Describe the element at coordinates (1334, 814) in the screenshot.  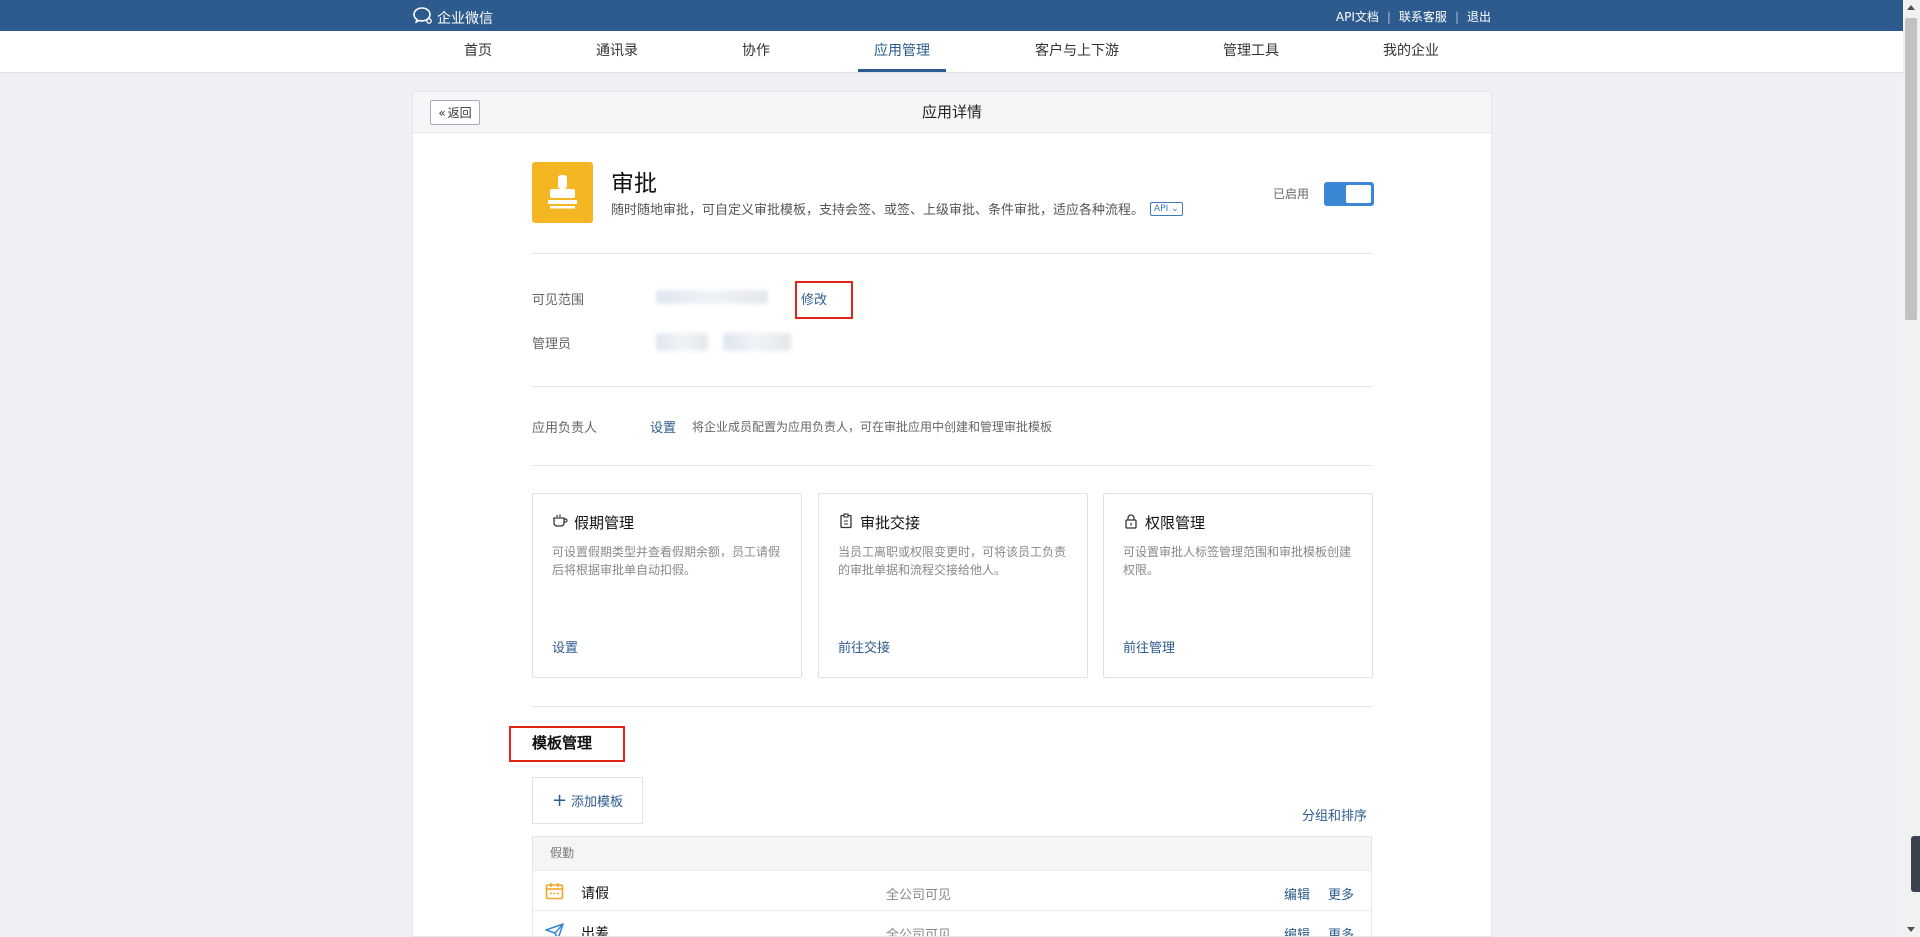
I see `group-and-sort-link: 分组和排序` at that location.